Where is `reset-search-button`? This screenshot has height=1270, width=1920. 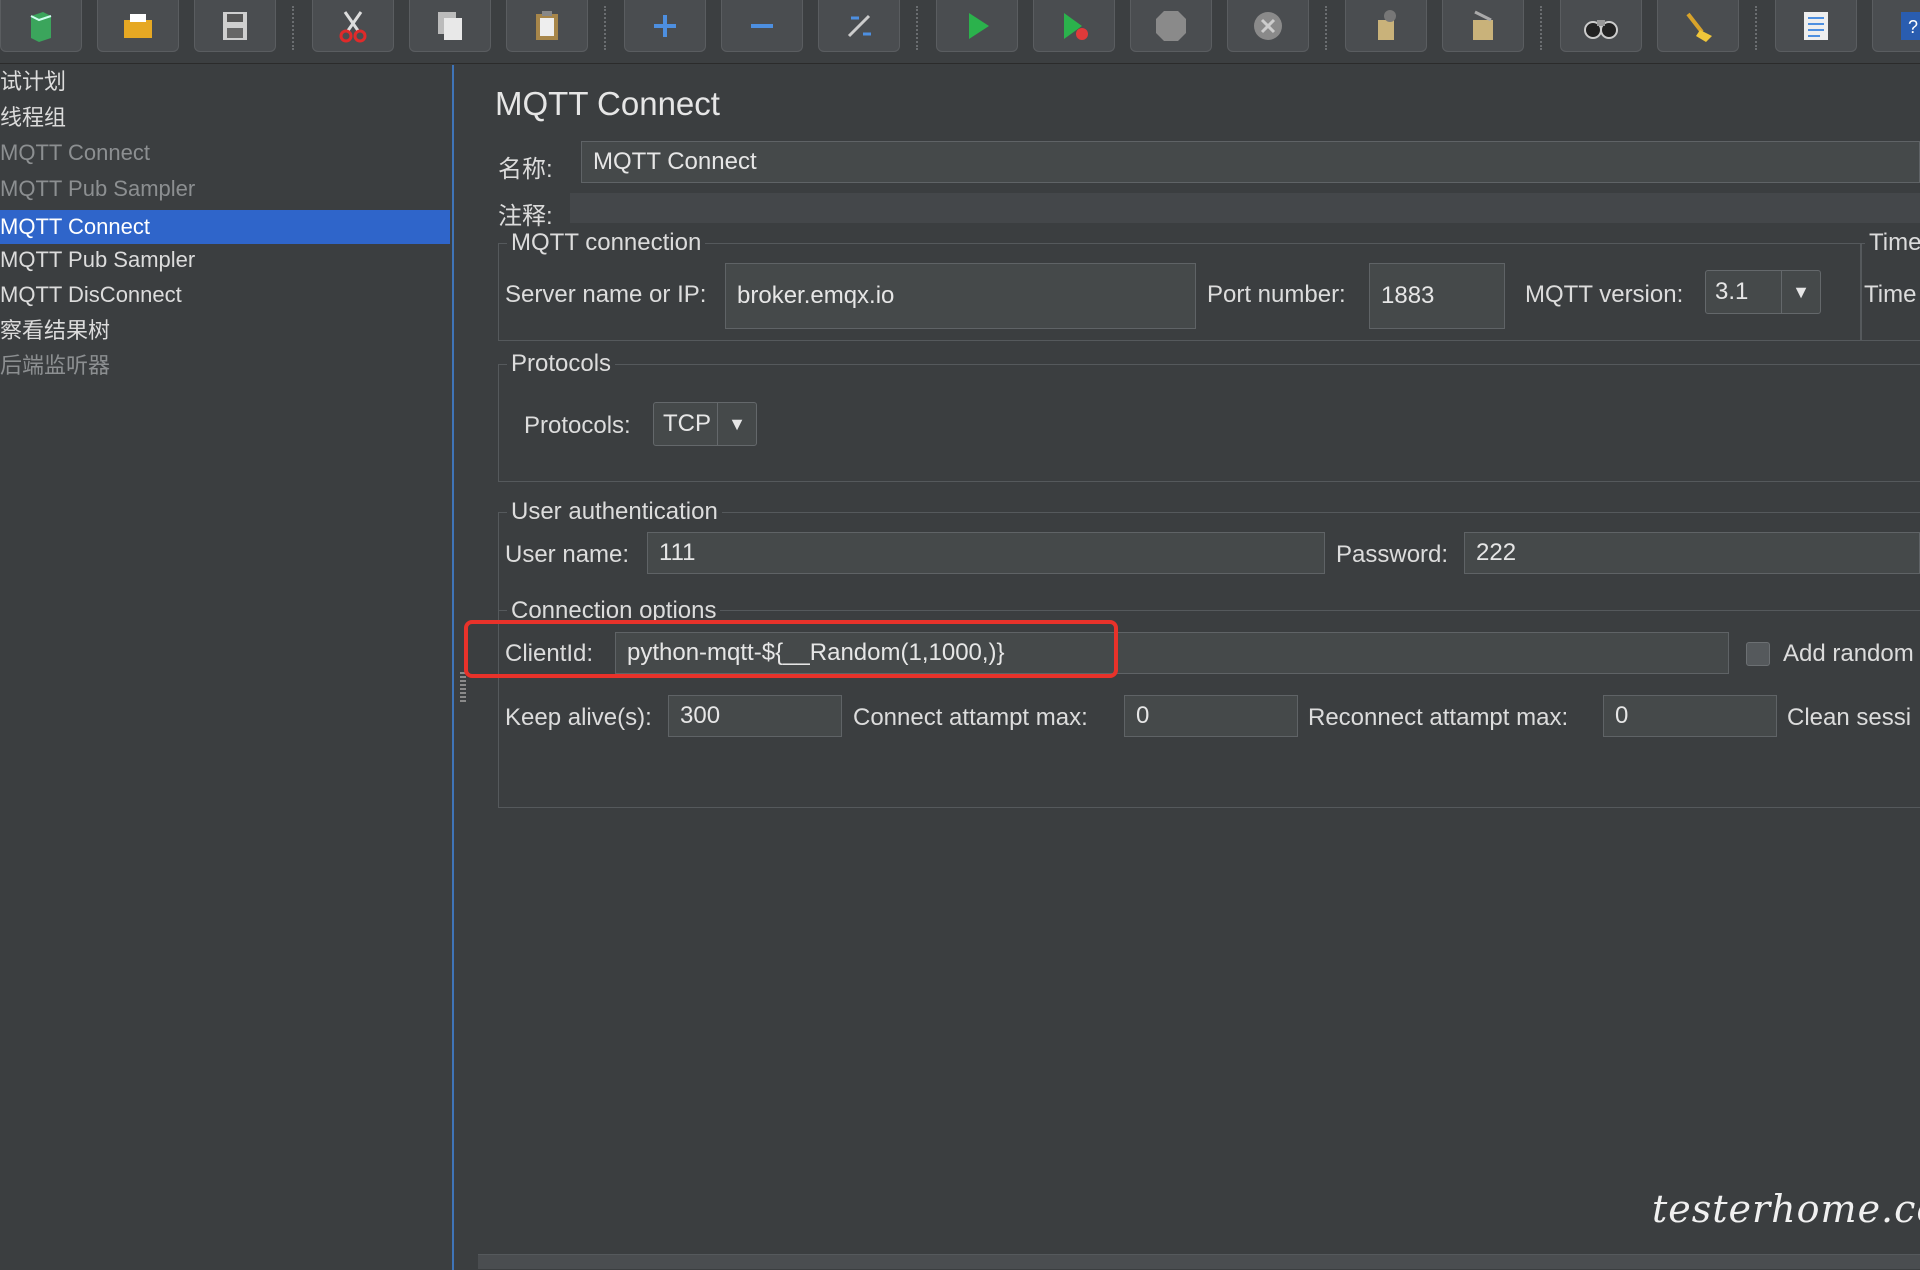
reset-search-button is located at coordinates (1698, 26).